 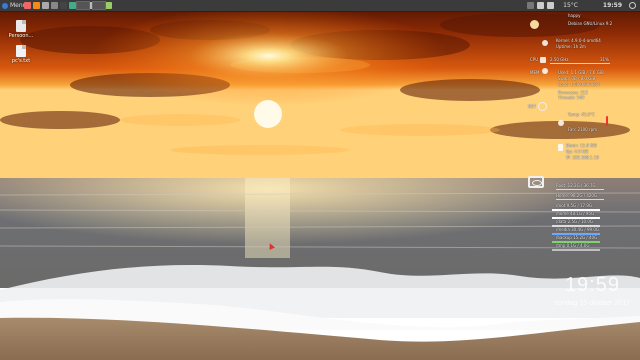 I want to click on power-icon, so click(x=632, y=5).